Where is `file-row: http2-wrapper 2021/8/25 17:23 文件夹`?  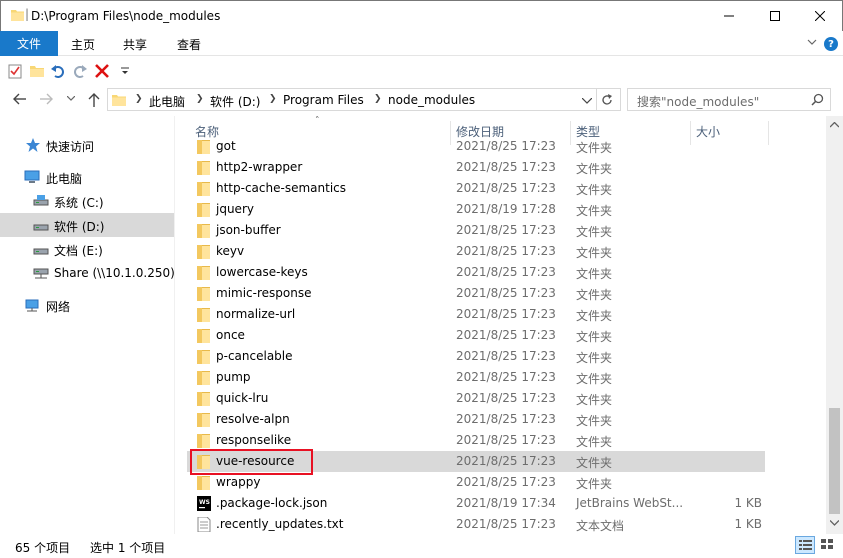
file-row: http2-wrapper 2021/8/25 17:23 文件夹 is located at coordinates (476, 167).